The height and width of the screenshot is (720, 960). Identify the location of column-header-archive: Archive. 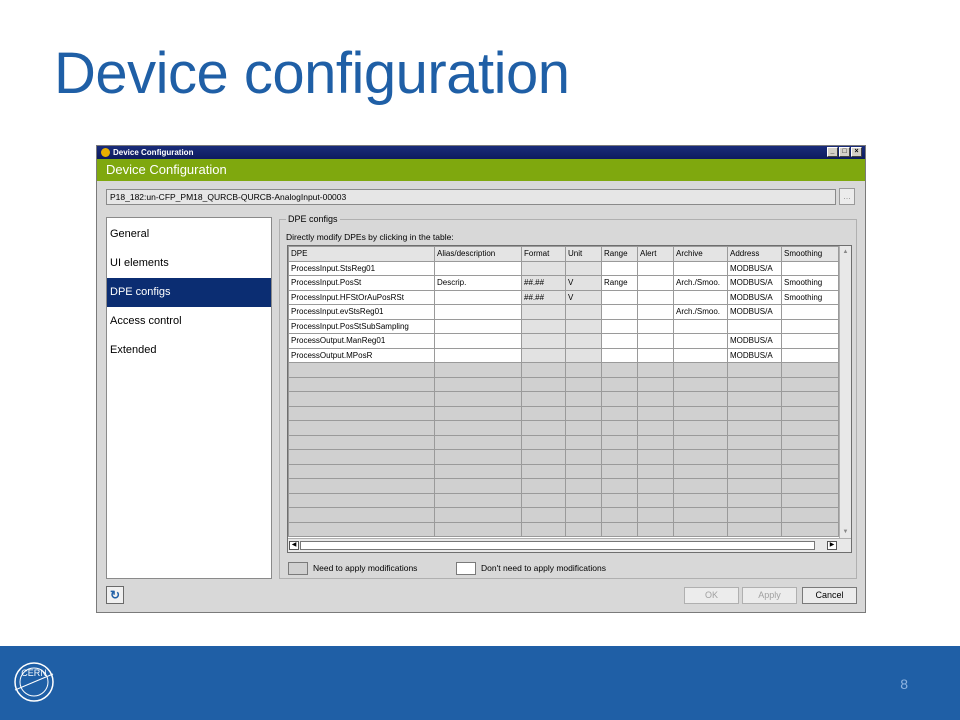
(700, 254).